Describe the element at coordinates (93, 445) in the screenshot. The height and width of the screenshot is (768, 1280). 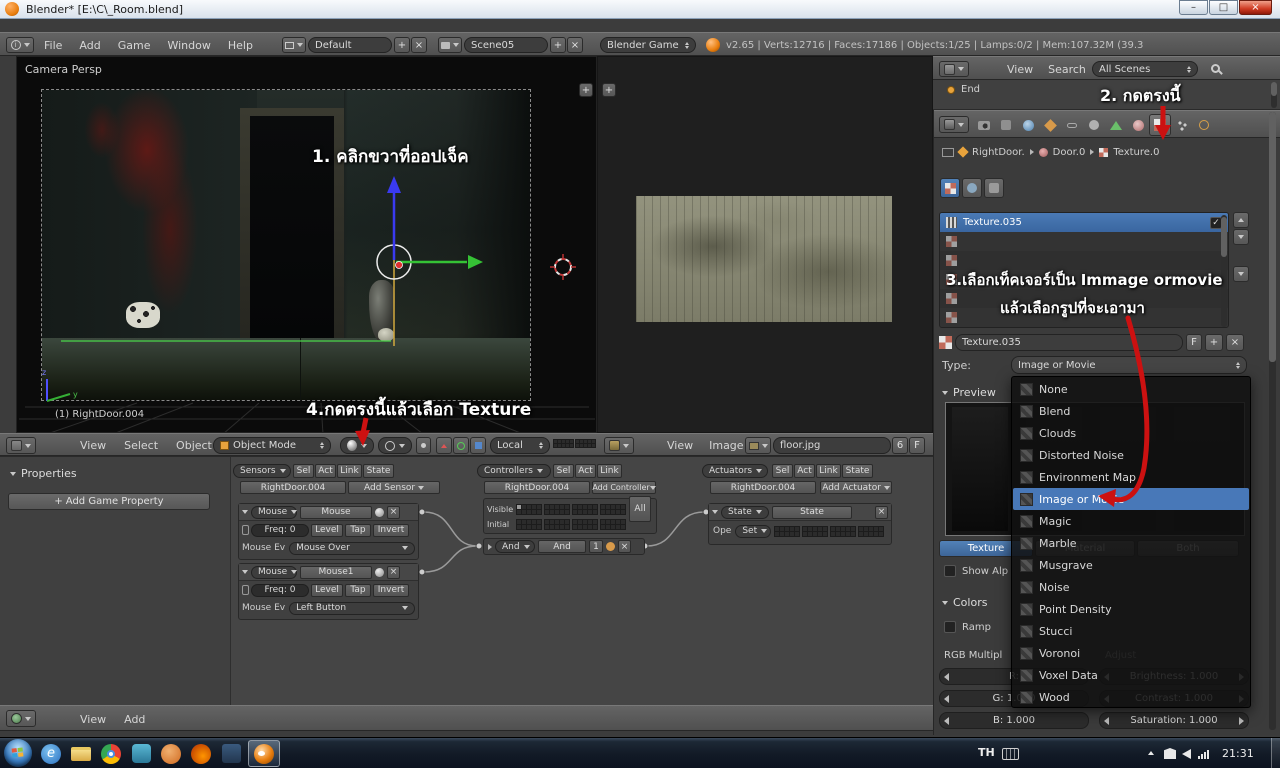
I see `viewport-menu-view: View` at that location.